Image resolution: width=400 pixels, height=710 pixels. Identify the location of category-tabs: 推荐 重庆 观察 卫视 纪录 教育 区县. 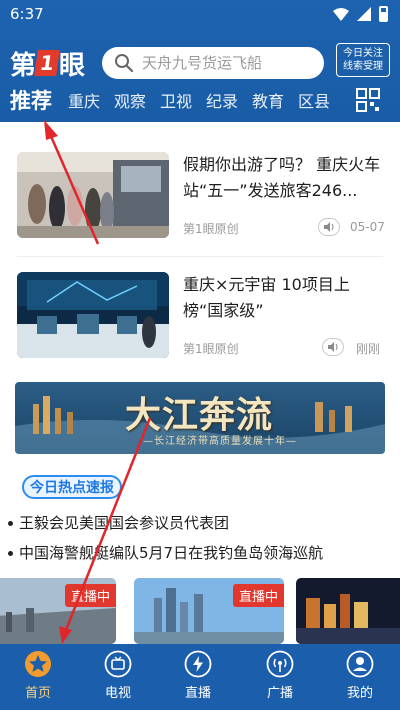
(200, 102).